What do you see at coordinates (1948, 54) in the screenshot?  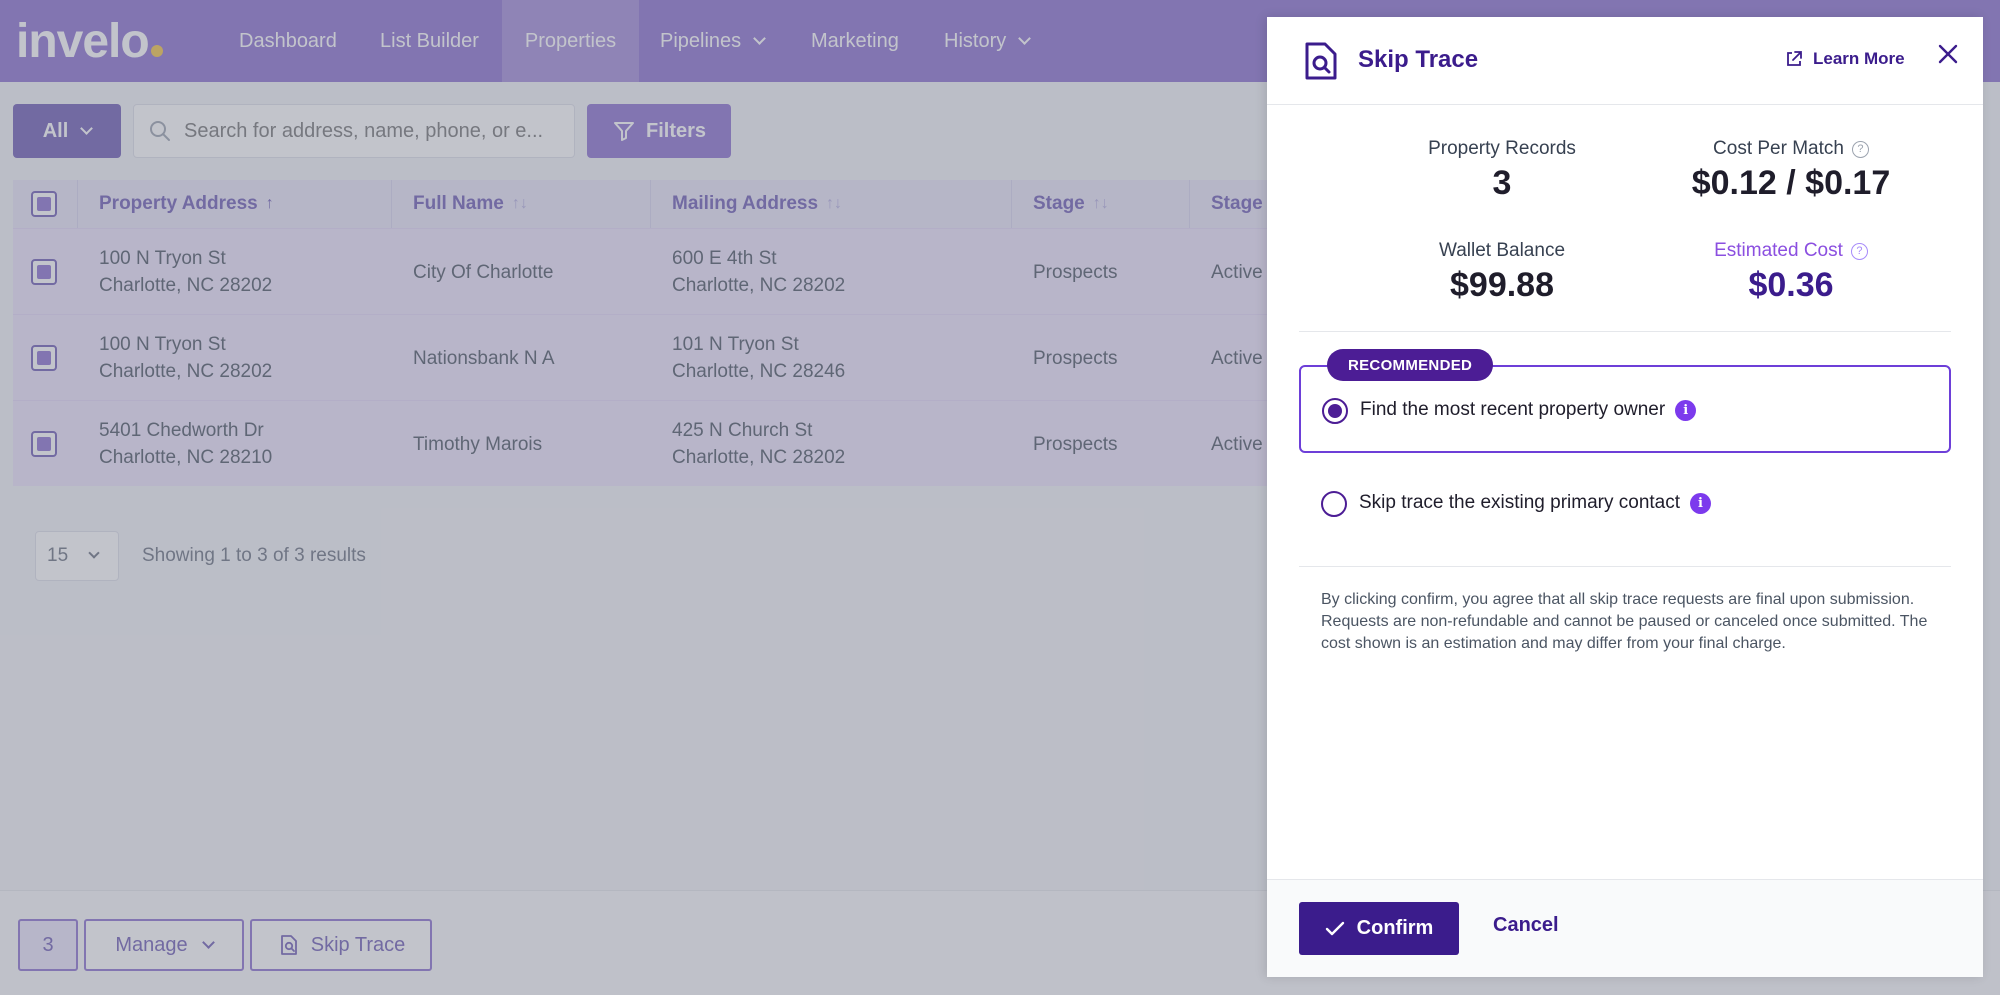 I see `close-icon` at bounding box center [1948, 54].